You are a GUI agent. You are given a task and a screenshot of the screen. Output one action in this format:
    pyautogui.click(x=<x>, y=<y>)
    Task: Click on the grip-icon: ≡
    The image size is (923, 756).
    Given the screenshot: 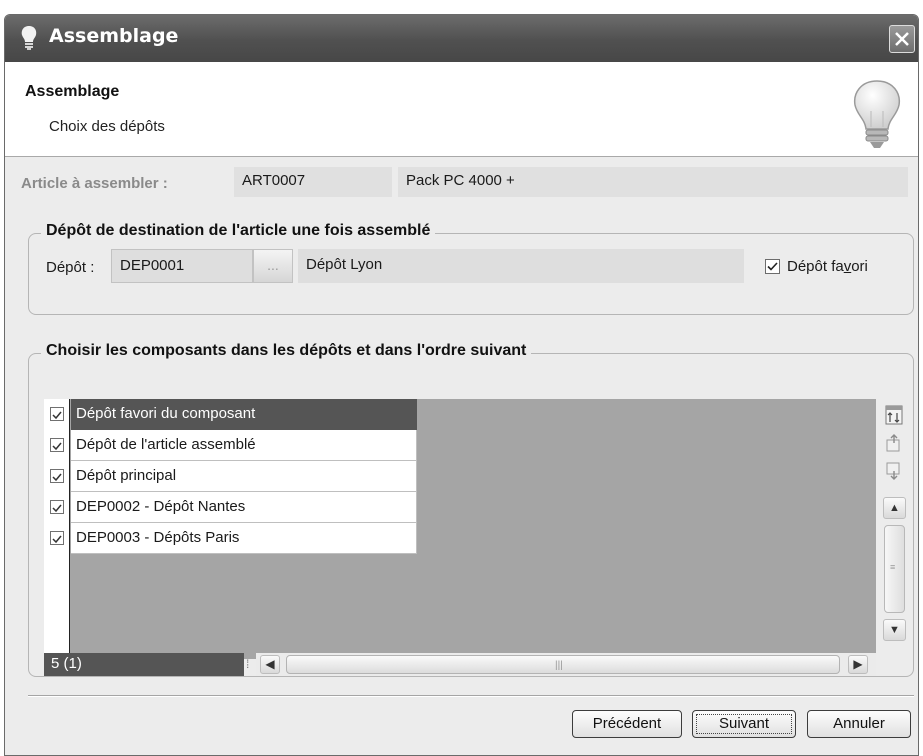 What is the action you would take?
    pyautogui.click(x=893, y=567)
    